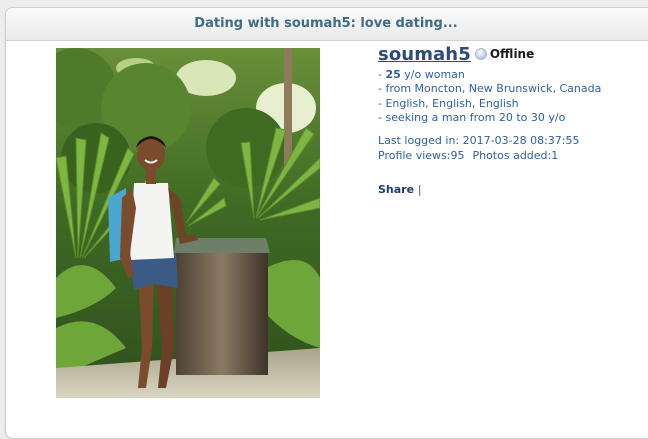  Describe the element at coordinates (432, 74) in the screenshot. I see `age-suffix: y/o woman` at that location.